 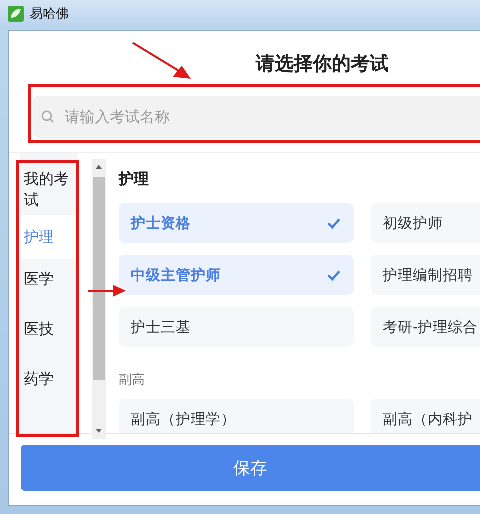 I want to click on exam-option: 初级护师, so click(x=425, y=223).